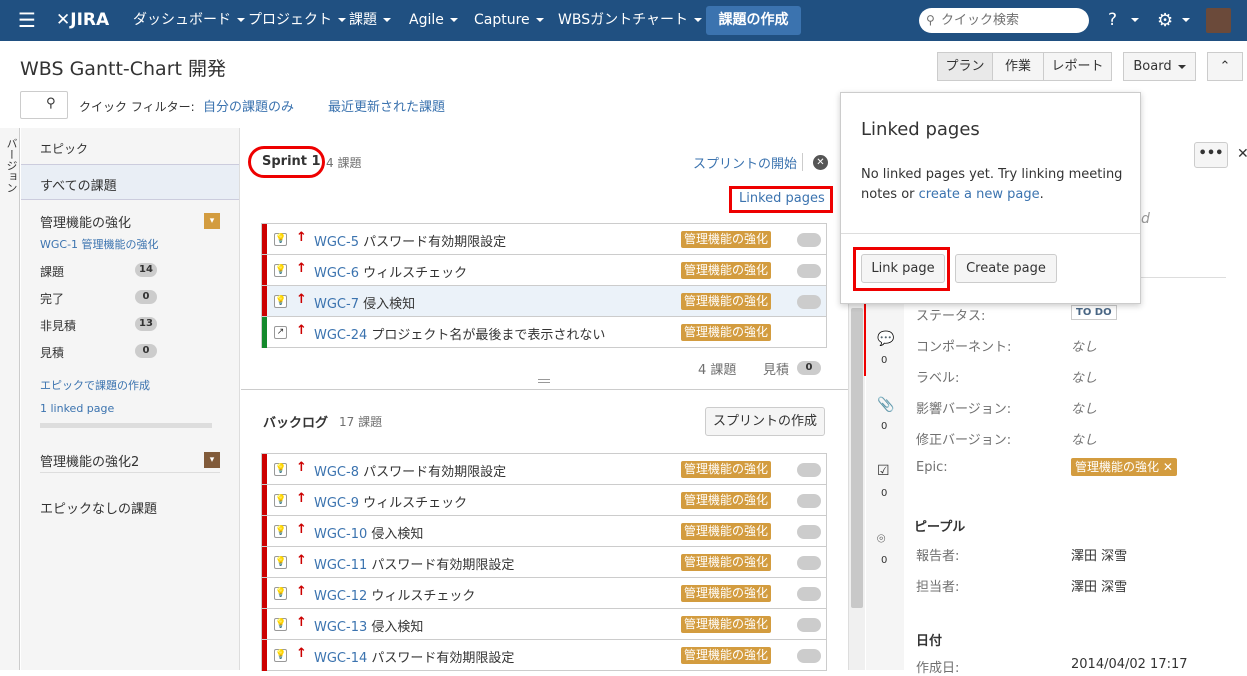 This screenshot has width=1247, height=676. Describe the element at coordinates (1084, 438) in the screenshot. I see `fix-version-value: なし` at that location.